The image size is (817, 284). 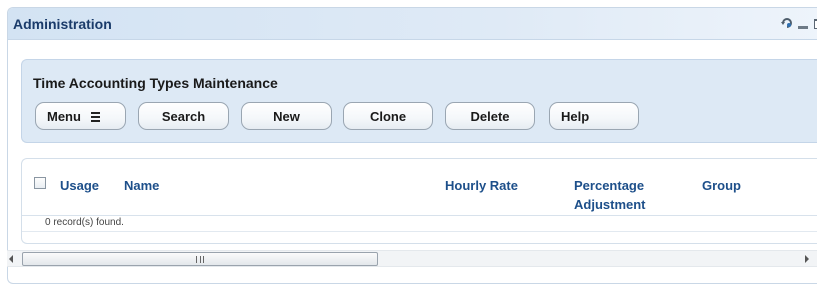 What do you see at coordinates (803, 27) in the screenshot?
I see `minimize-icon` at bounding box center [803, 27].